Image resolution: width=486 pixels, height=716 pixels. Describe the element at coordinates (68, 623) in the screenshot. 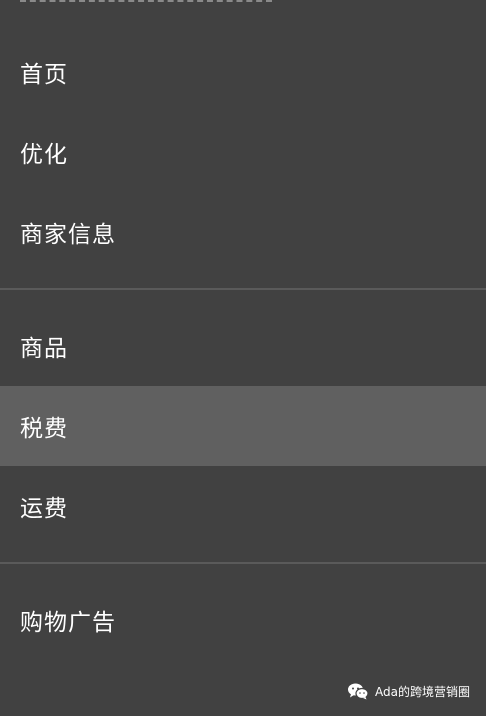

I see `menu-item-label: 购物广告` at that location.